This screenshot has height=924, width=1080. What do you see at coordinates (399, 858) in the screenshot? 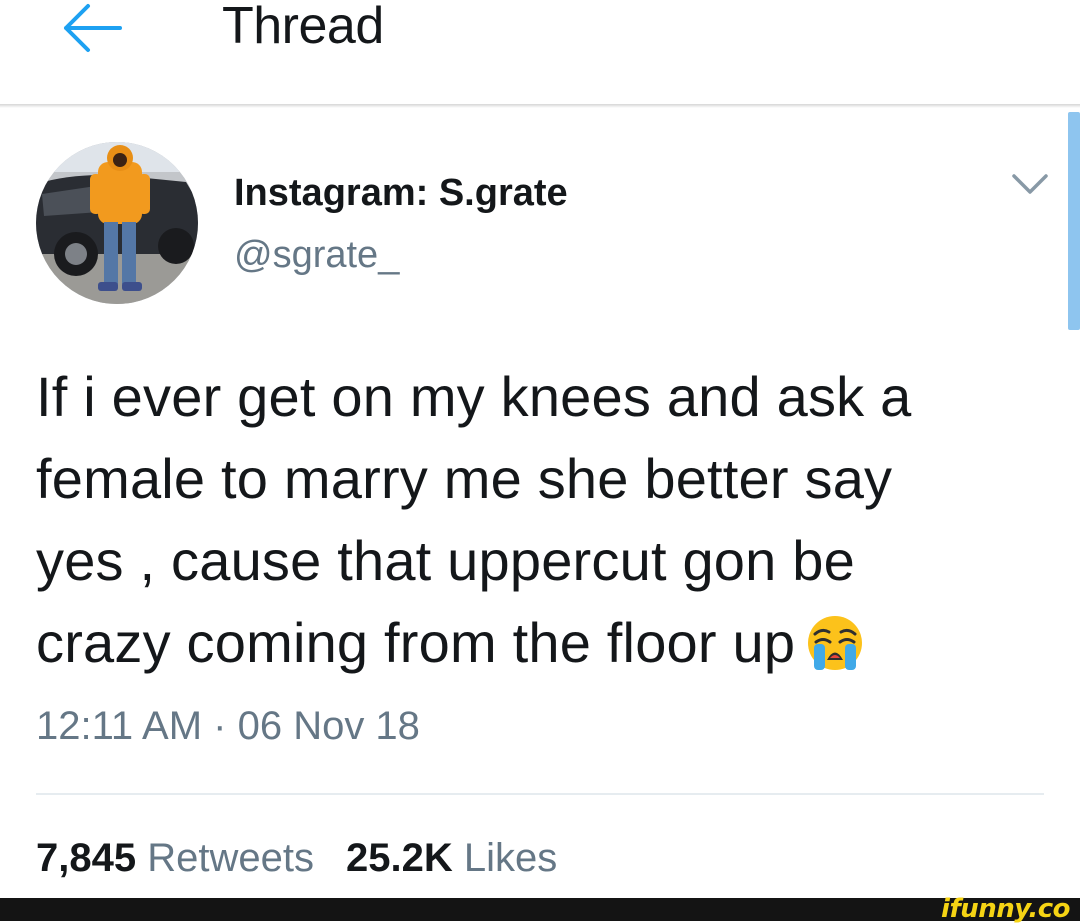
I see `likes-count: 25.2K` at bounding box center [399, 858].